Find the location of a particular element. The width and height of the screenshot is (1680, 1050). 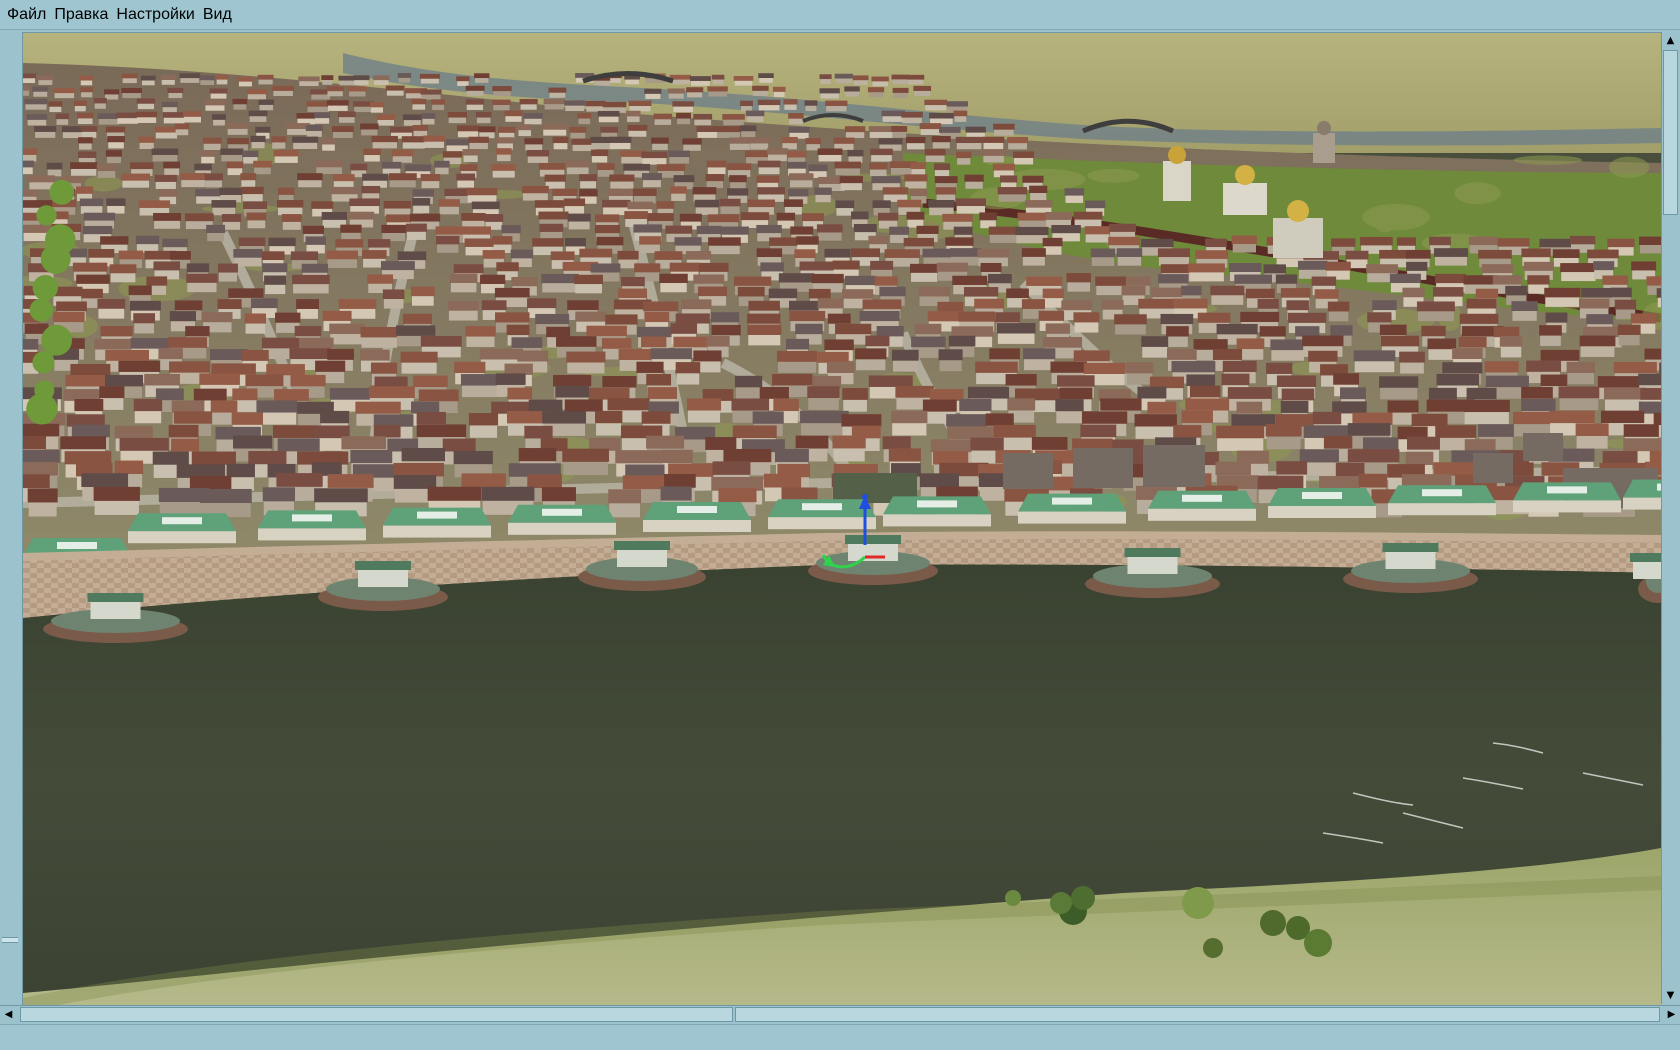

arrow-right-icon: ▶ is located at coordinates (1671, 1014).